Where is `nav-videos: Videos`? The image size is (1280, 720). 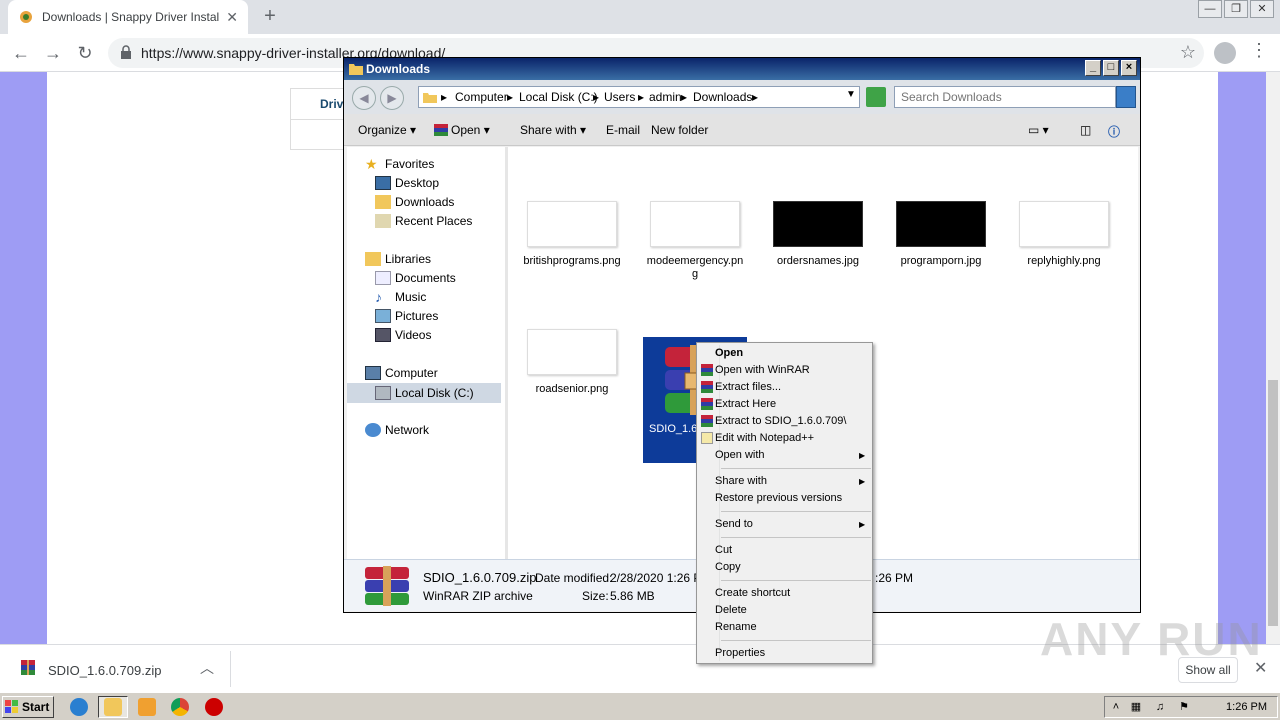
nav-videos: Videos is located at coordinates (403, 335).